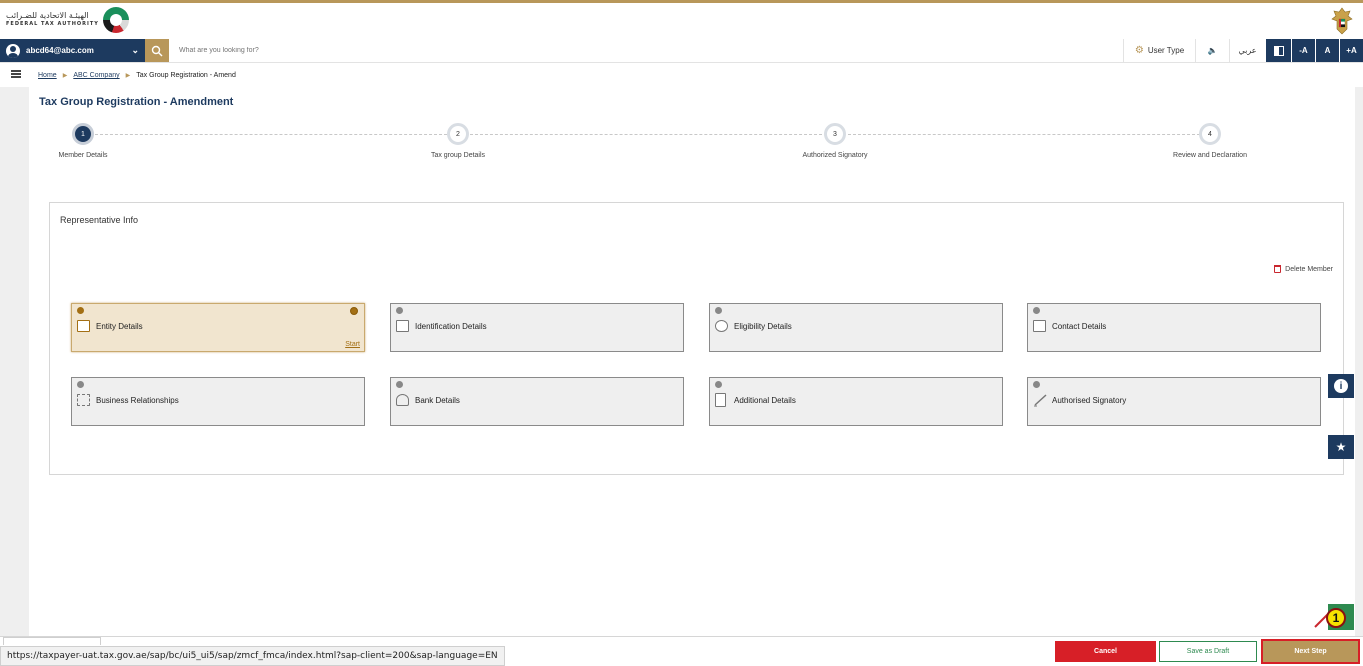 Image resolution: width=1363 pixels, height=666 pixels. I want to click on annotation-marker: 1, so click(1336, 618).